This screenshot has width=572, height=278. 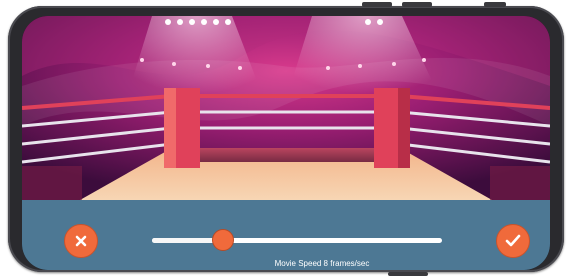 What do you see at coordinates (377, 4) in the screenshot?
I see `volume-up-button` at bounding box center [377, 4].